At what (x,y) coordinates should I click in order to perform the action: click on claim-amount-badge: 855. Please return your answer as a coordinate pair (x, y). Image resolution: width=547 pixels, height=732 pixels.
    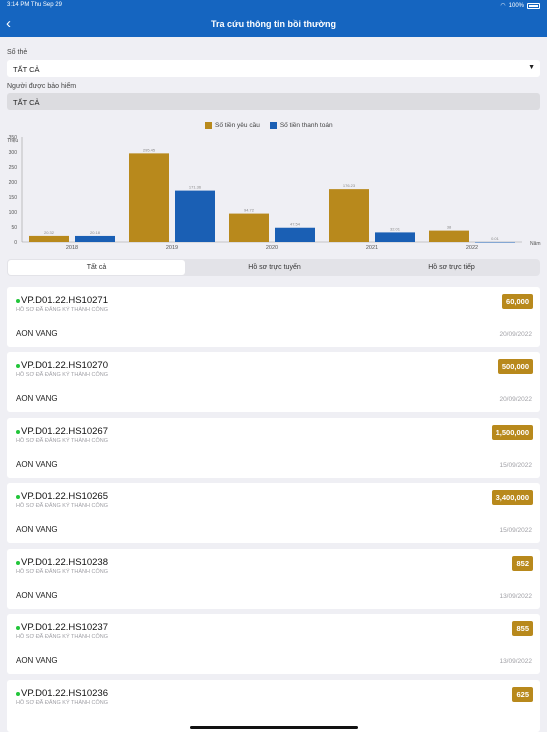
    Looking at the image, I should click on (522, 628).